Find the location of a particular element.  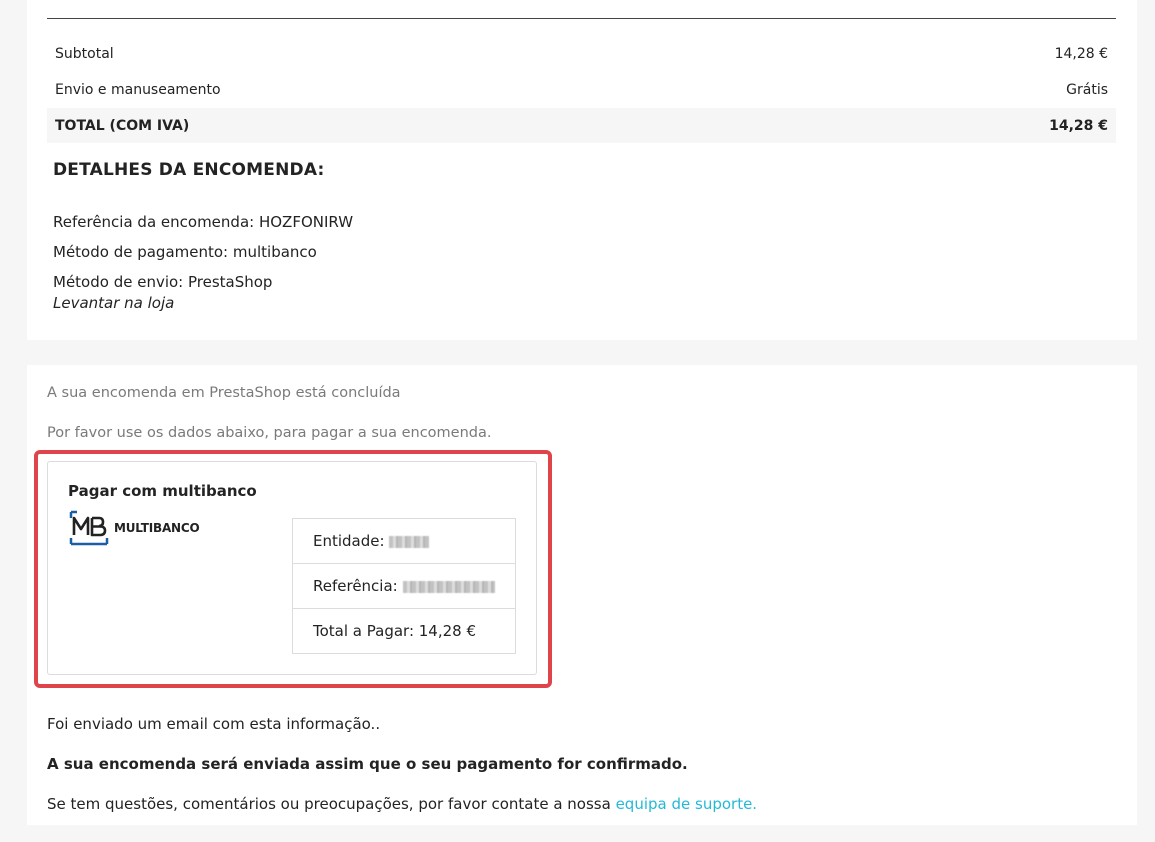

reference-value-redacted is located at coordinates (448, 586).